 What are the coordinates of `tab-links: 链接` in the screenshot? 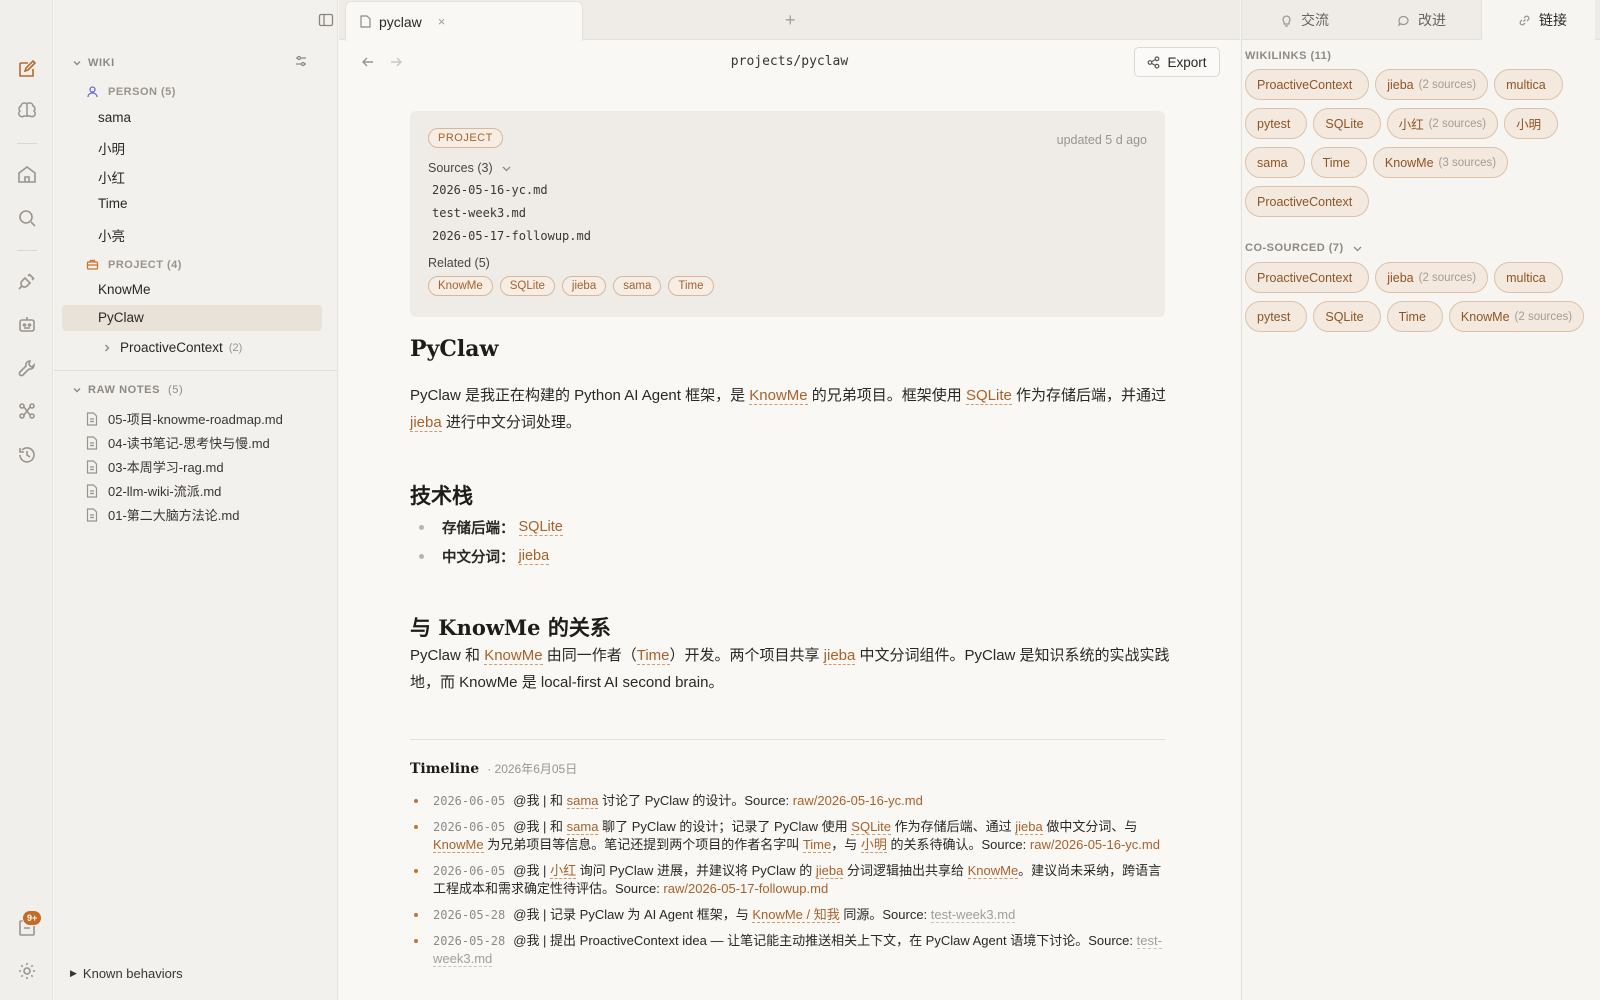 It's located at (1538, 20).